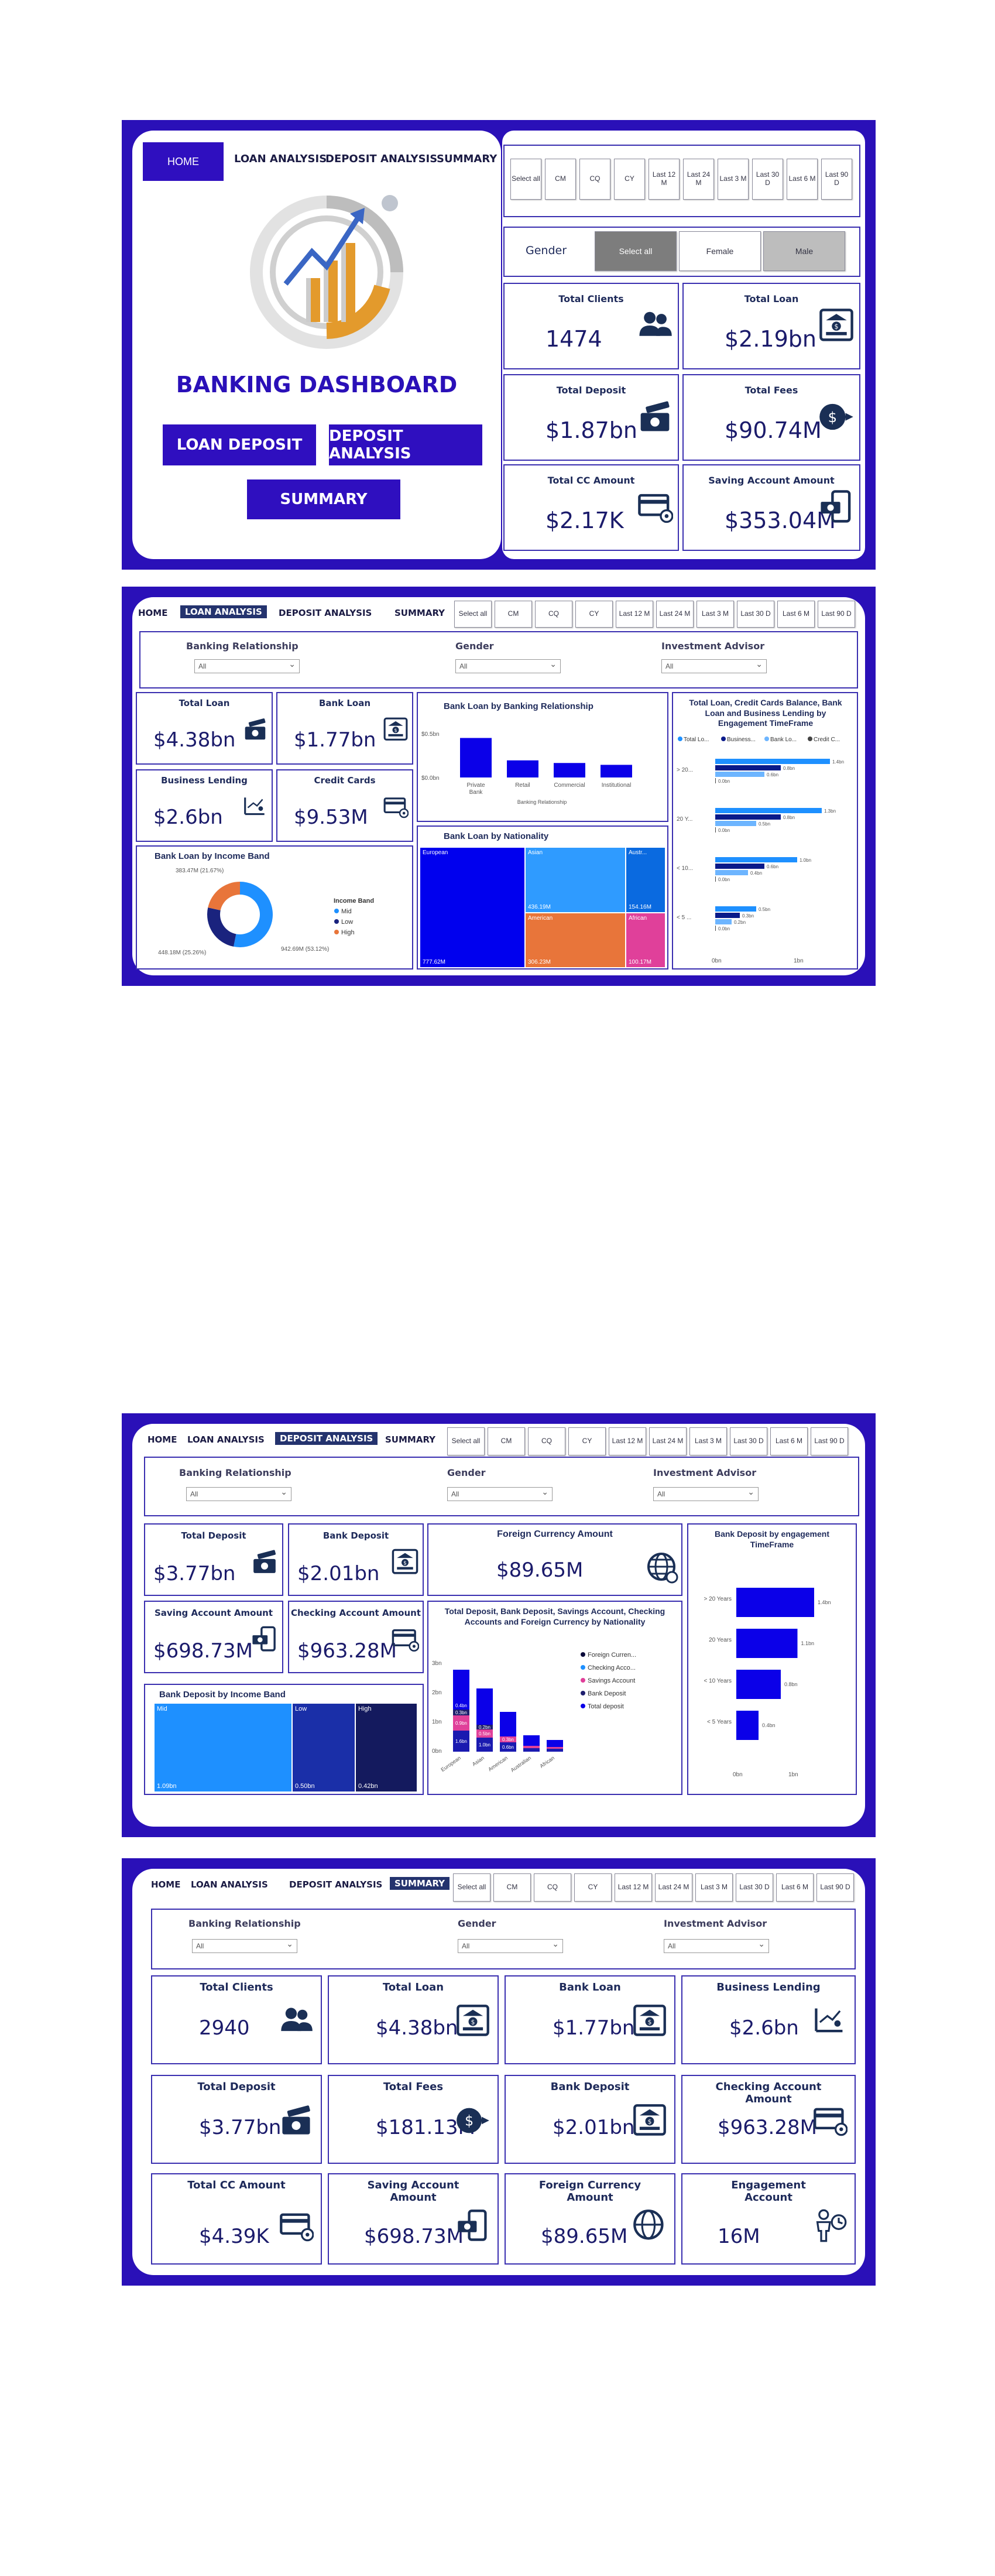 The image size is (995, 2576). I want to click on stack-segment, so click(532, 1750).